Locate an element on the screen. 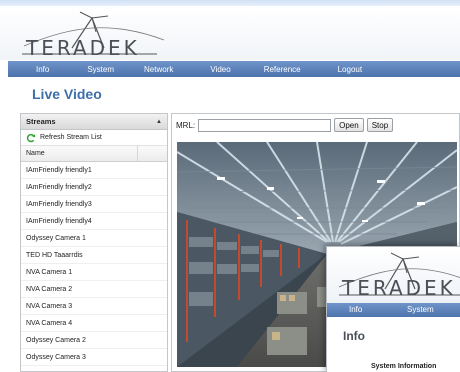 This screenshot has width=460, height=372. streams-title: Streams is located at coordinates (41, 121).